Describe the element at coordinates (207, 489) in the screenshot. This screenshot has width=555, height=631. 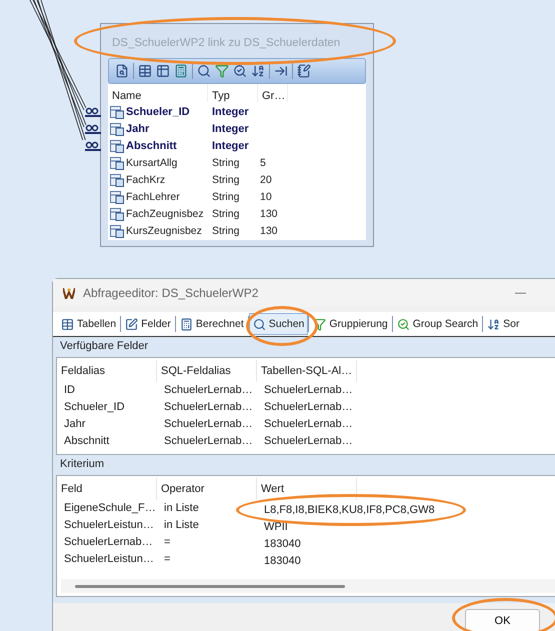
I see `column-header: Operator` at that location.